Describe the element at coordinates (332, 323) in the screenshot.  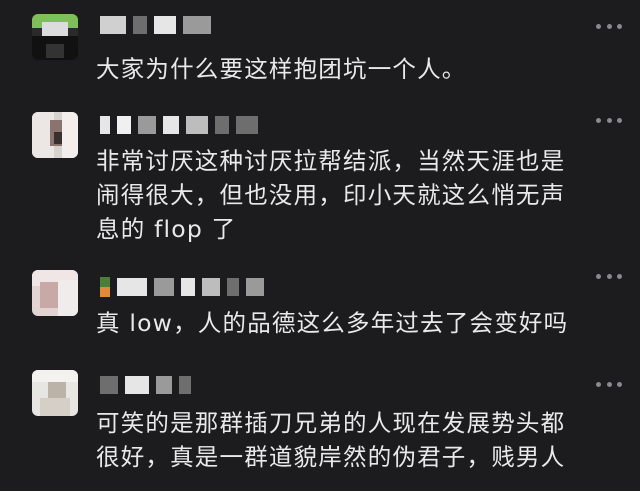
I see `comment-line: 真 low，人的品德这么多年过去了会变好吗` at that location.